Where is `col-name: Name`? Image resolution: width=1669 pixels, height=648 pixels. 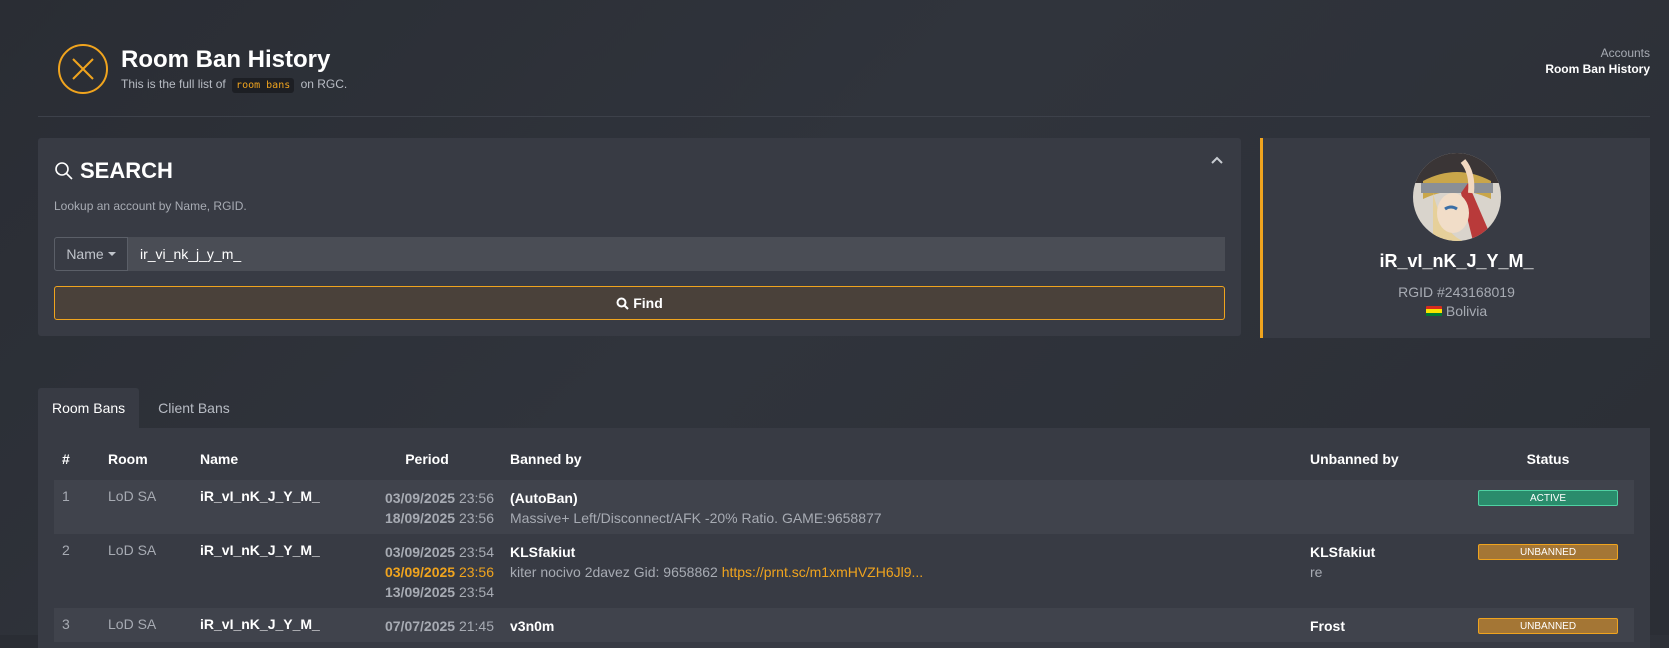
col-name: Name is located at coordinates (219, 459).